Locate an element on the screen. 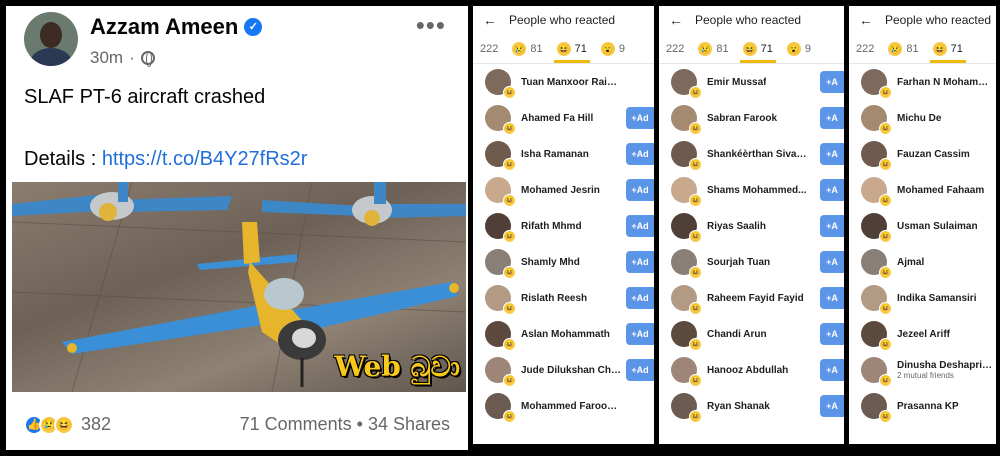 Image resolution: width=1000 pixels, height=456 pixels. person-name: Hanooz Abdullah is located at coordinates (747, 370).